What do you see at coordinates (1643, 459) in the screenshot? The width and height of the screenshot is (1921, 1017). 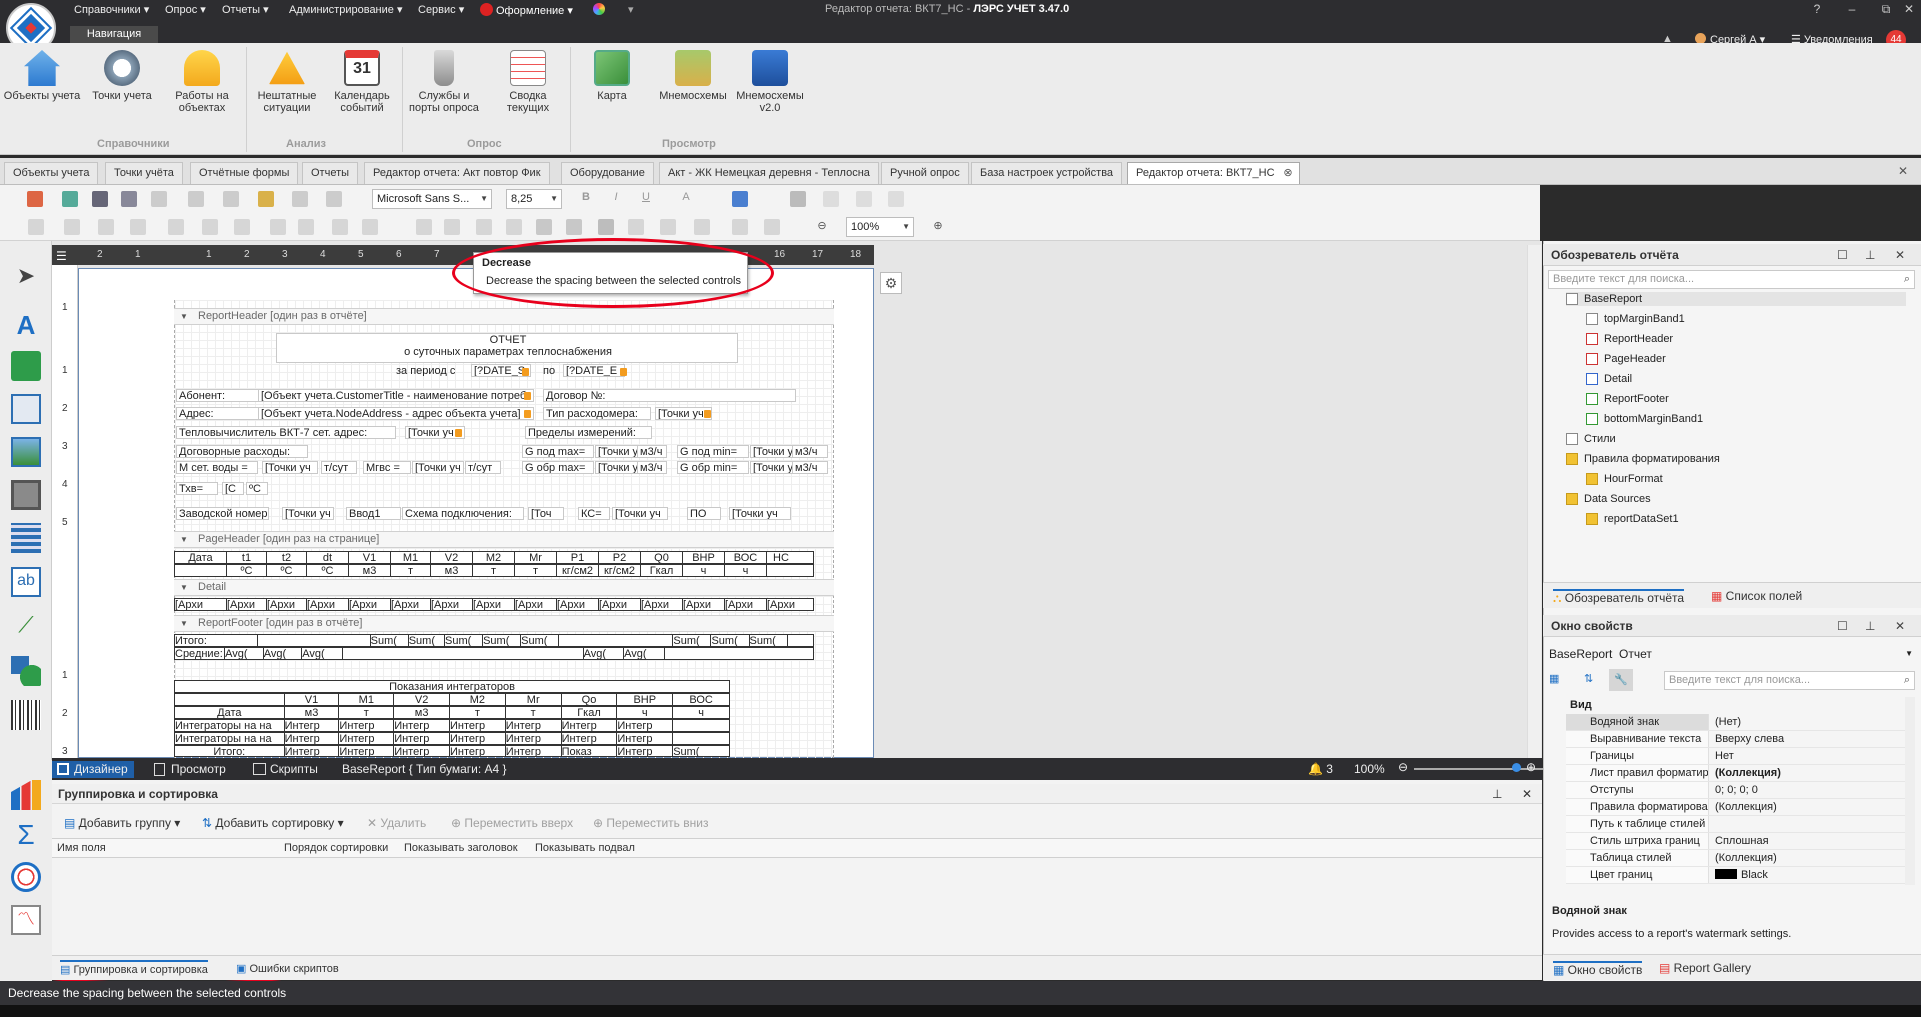 I see `tree-node: Правила форматирования` at bounding box center [1643, 459].